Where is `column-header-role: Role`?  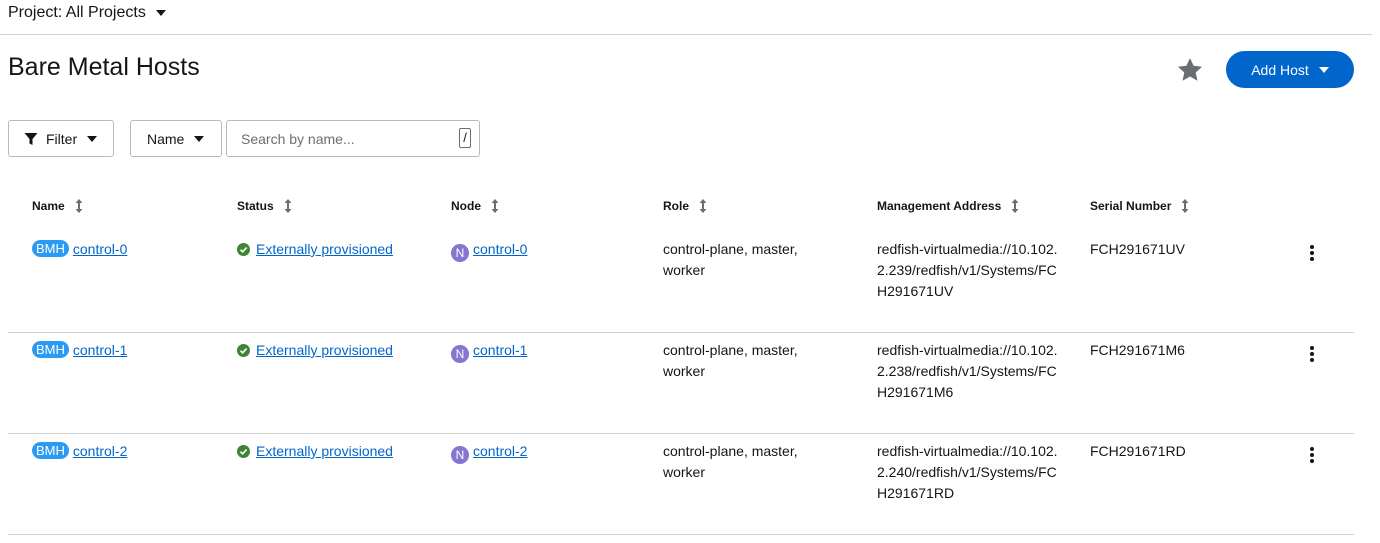
column-header-role: Role is located at coordinates (685, 206).